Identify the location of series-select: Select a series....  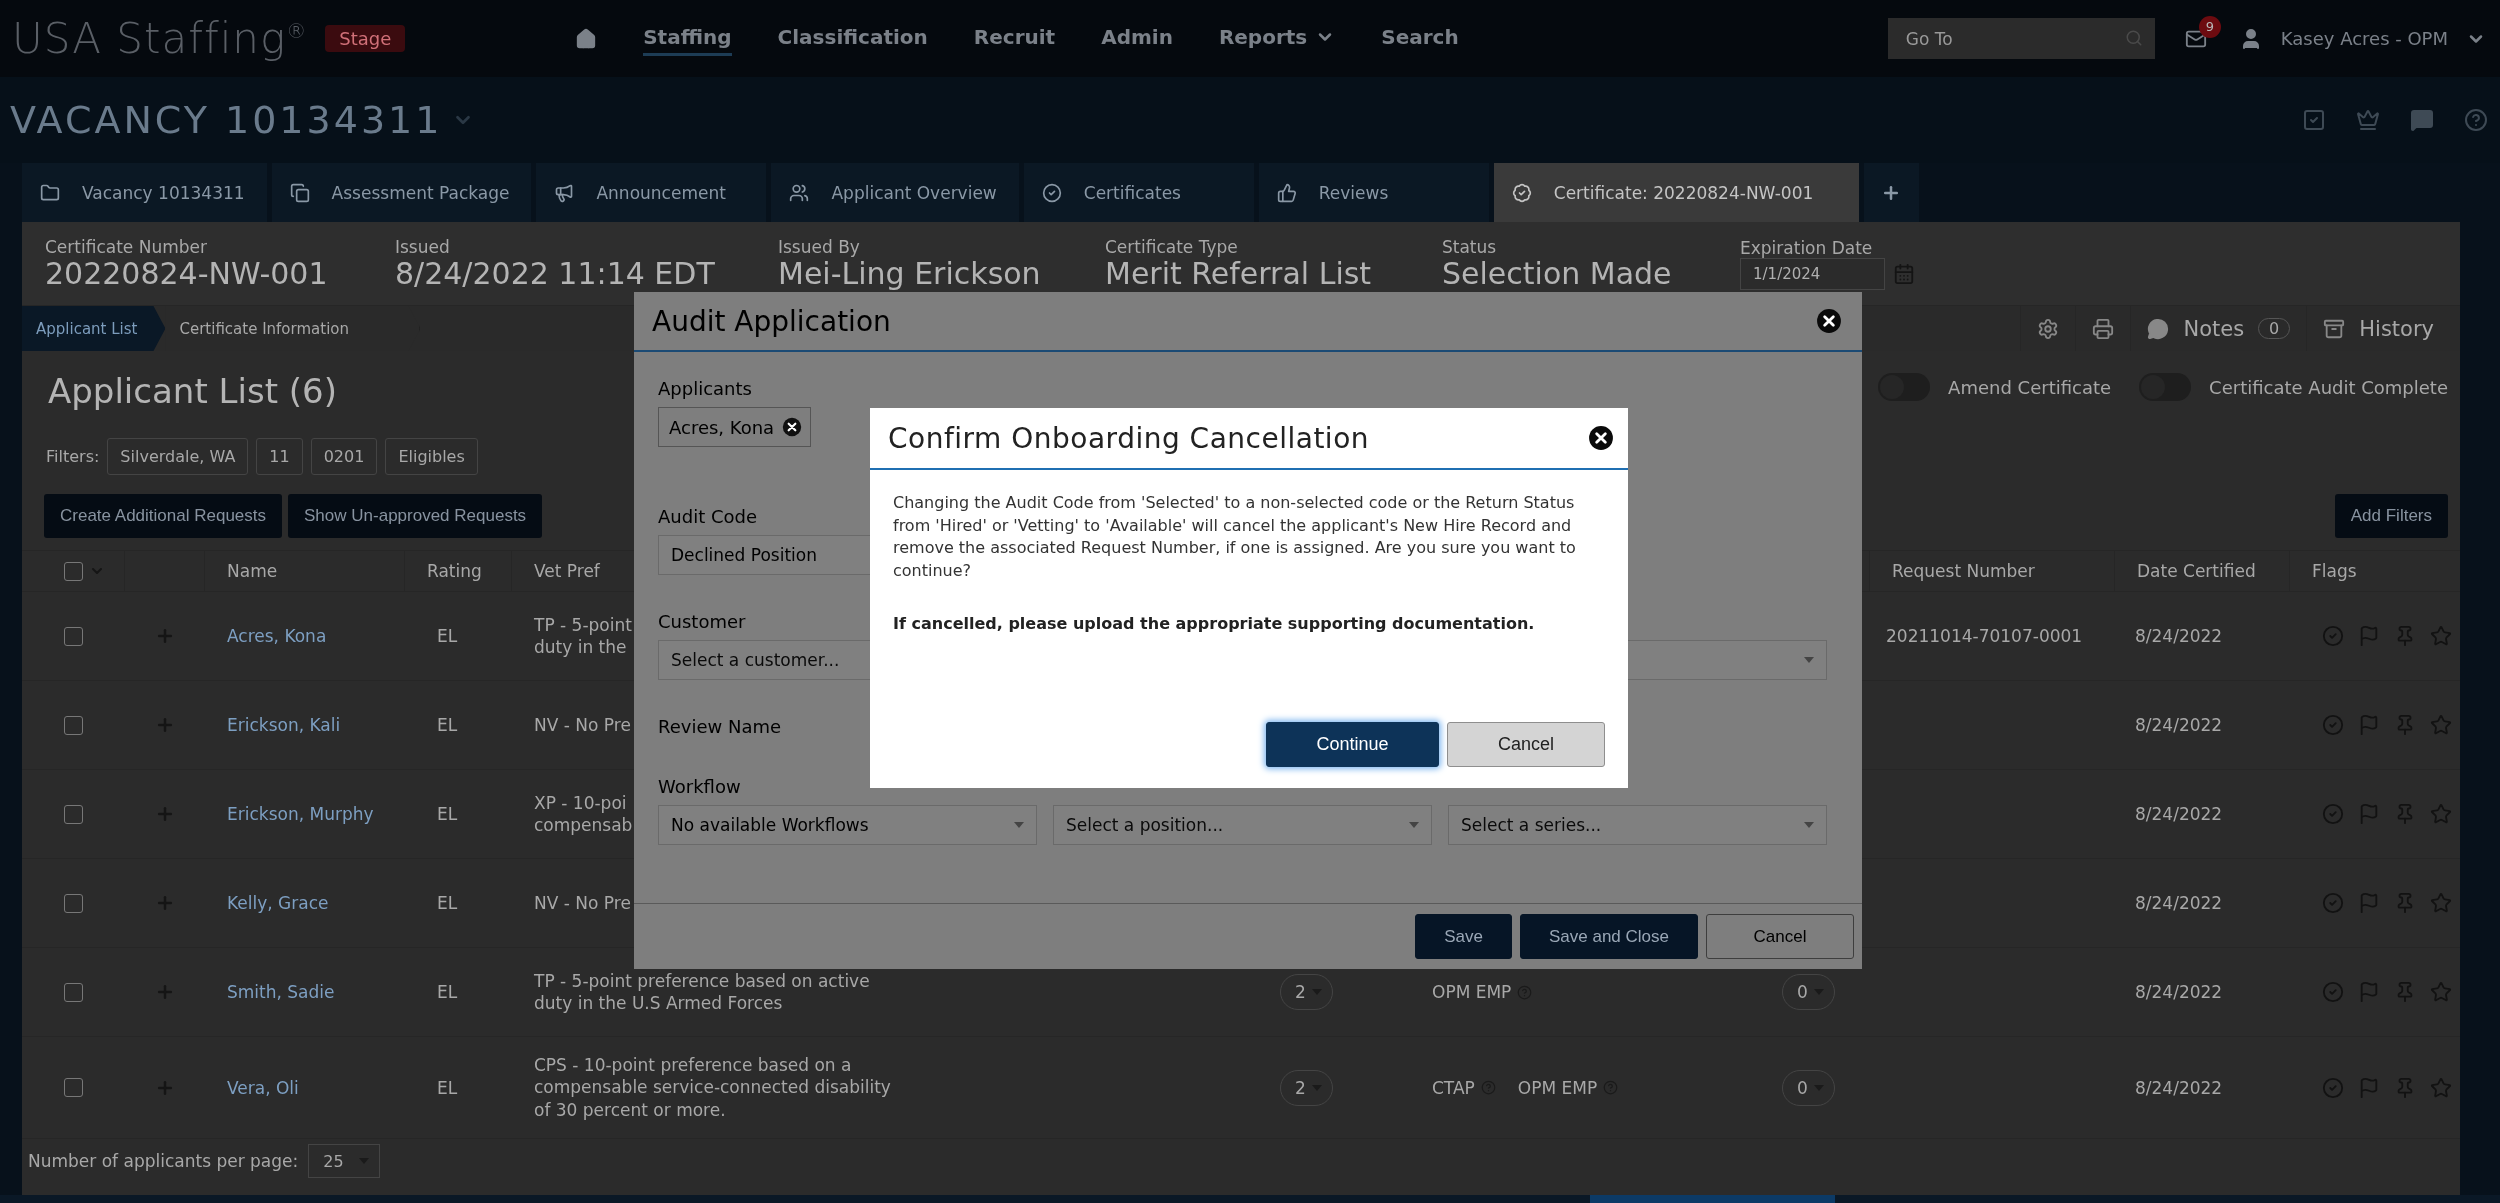
(1637, 825).